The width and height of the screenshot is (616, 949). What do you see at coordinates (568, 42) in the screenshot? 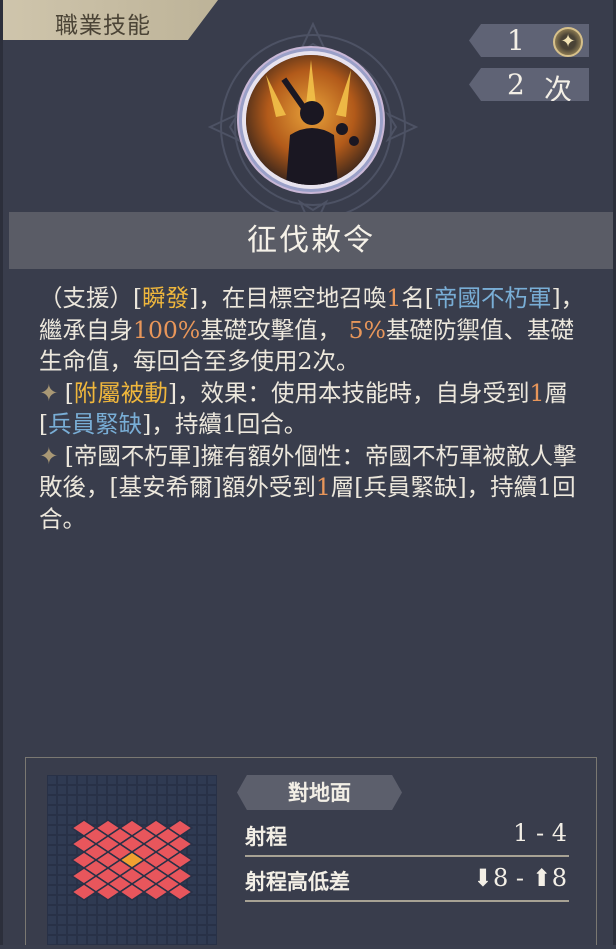
I see `star-icon: ✦` at bounding box center [568, 42].